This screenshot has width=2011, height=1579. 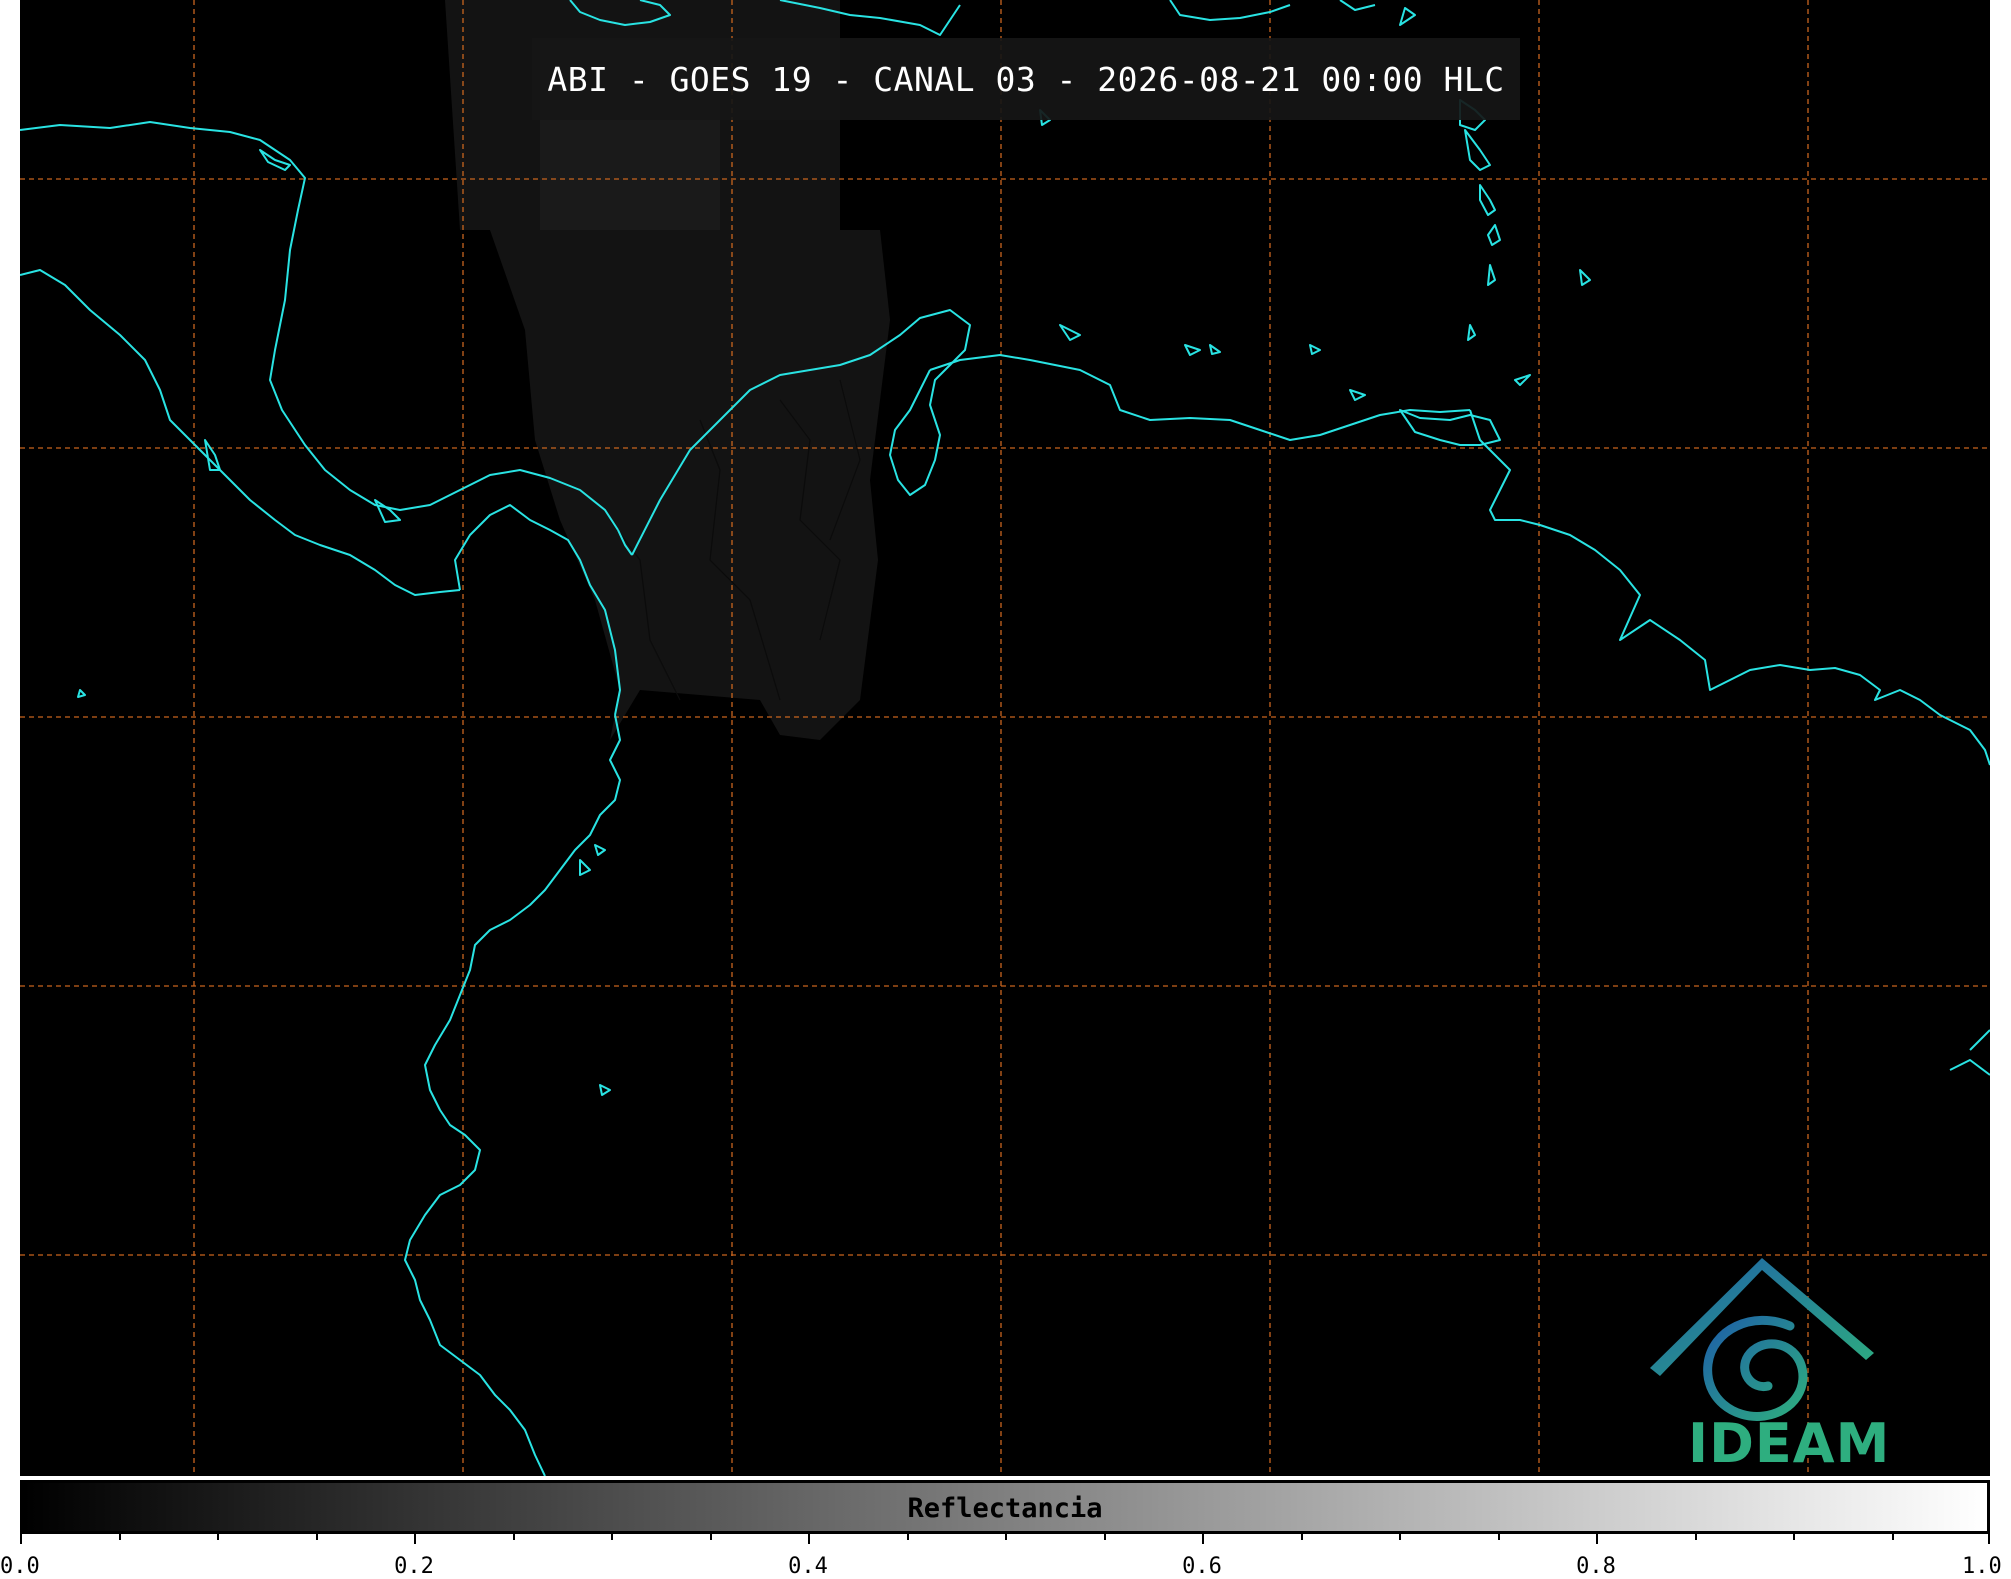 I want to click on colorbar-label: Reflectancia, so click(x=1005, y=1508).